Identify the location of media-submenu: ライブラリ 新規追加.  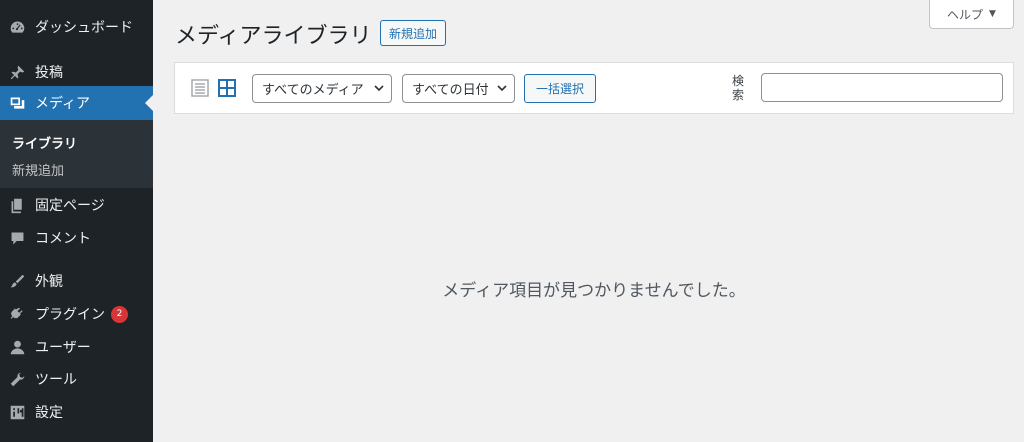
(76, 154).